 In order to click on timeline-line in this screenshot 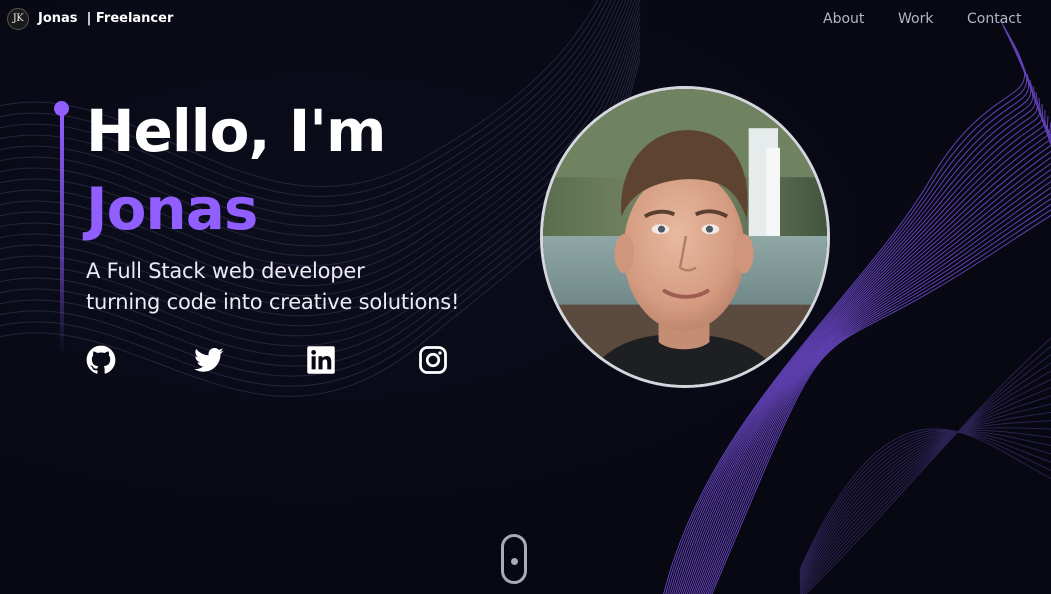, I will do `click(62, 234)`.